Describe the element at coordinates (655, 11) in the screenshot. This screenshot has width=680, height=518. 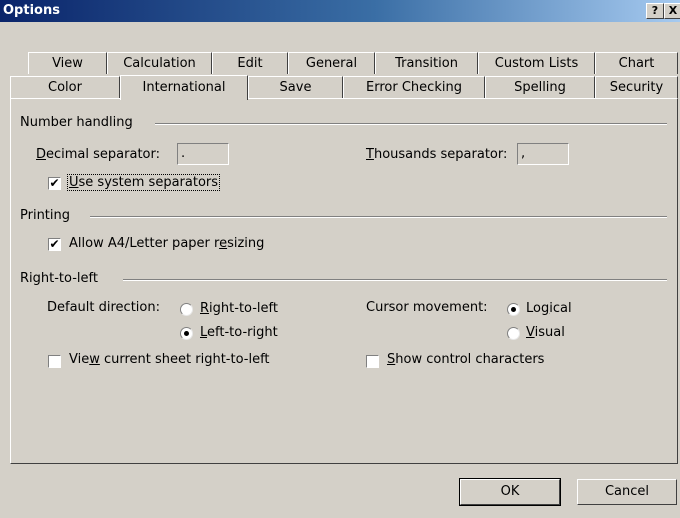
I see `help-button: ?` at that location.